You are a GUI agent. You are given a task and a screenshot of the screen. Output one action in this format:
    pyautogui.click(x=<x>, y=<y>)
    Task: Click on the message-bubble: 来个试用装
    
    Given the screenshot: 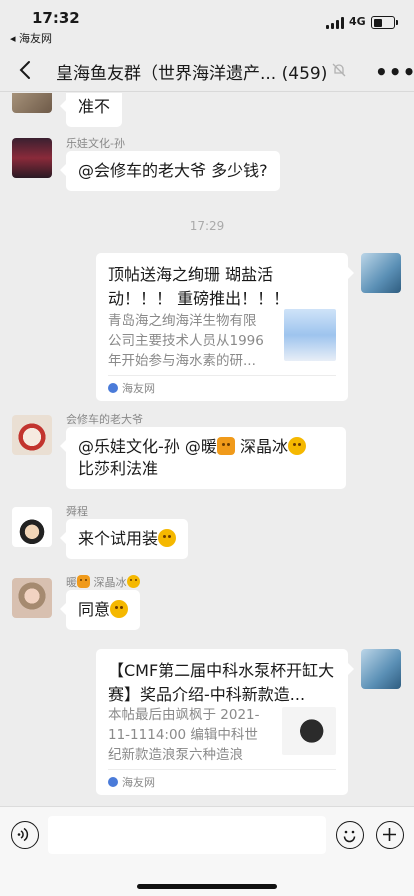 What is the action you would take?
    pyautogui.click(x=124, y=539)
    